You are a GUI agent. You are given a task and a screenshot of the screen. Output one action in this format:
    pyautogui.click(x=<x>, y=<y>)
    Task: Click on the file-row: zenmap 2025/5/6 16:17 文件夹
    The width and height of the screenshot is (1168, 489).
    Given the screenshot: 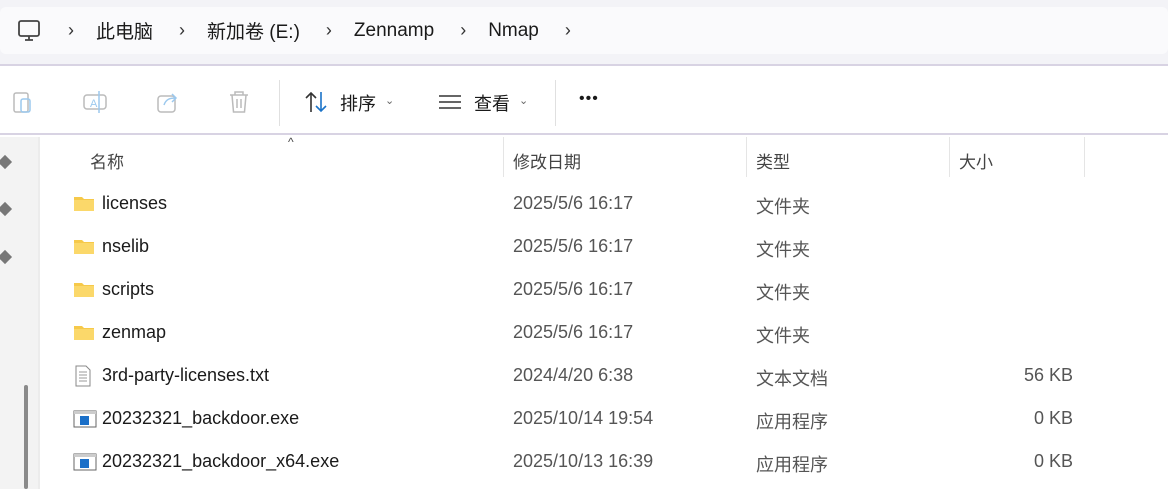 What is the action you would take?
    pyautogui.click(x=605, y=333)
    